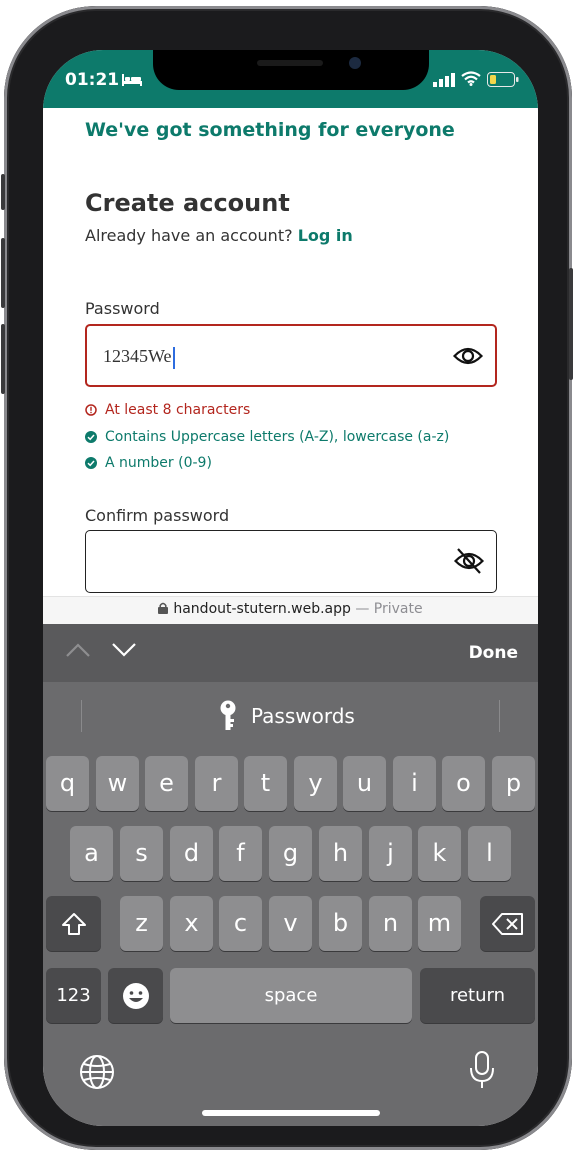 The width and height of the screenshot is (576, 1156). Describe the element at coordinates (139, 357) in the screenshot. I see `password-value: 12345We` at that location.